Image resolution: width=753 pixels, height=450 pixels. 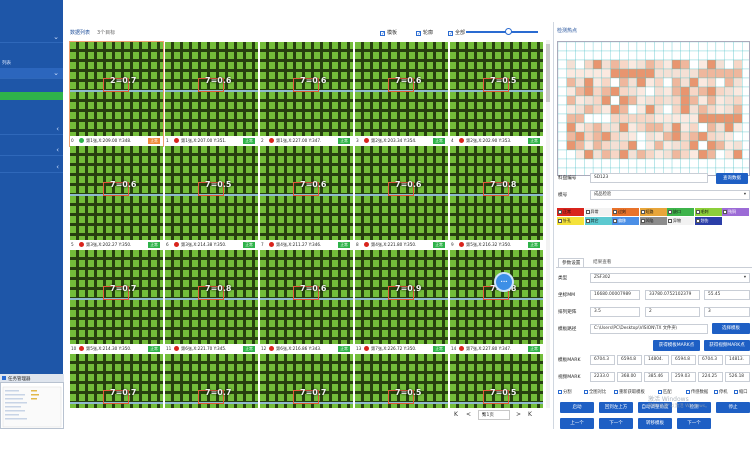 What do you see at coordinates (653, 212) in the screenshot?
I see `defect-tag: 短路` at bounding box center [653, 212].